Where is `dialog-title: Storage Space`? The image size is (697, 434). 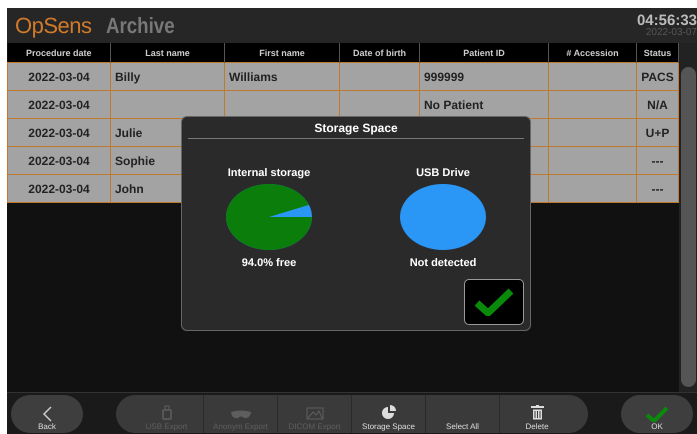
dialog-title: Storage Space is located at coordinates (356, 128).